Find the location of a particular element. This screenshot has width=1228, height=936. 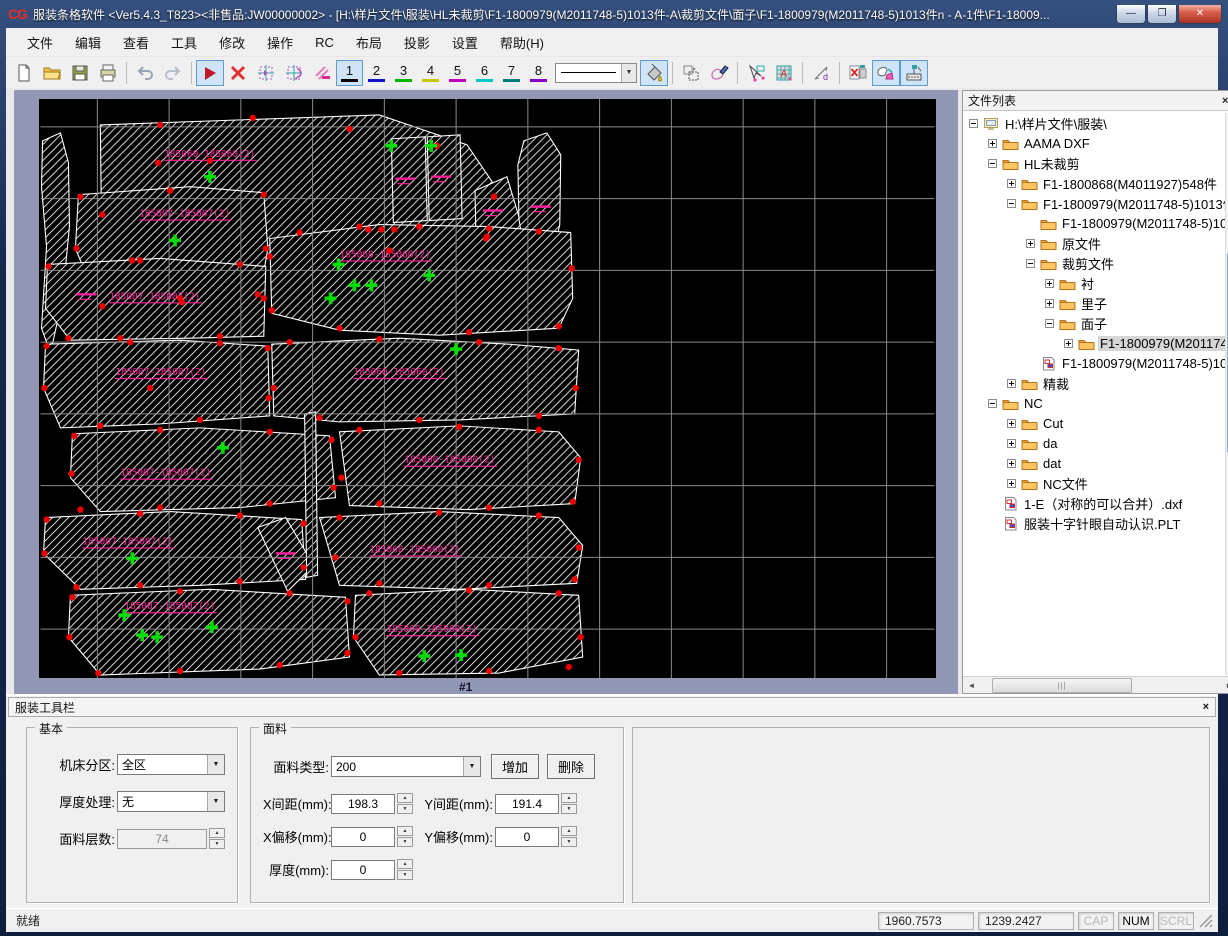

copy-annotation-button is located at coordinates (322, 73).